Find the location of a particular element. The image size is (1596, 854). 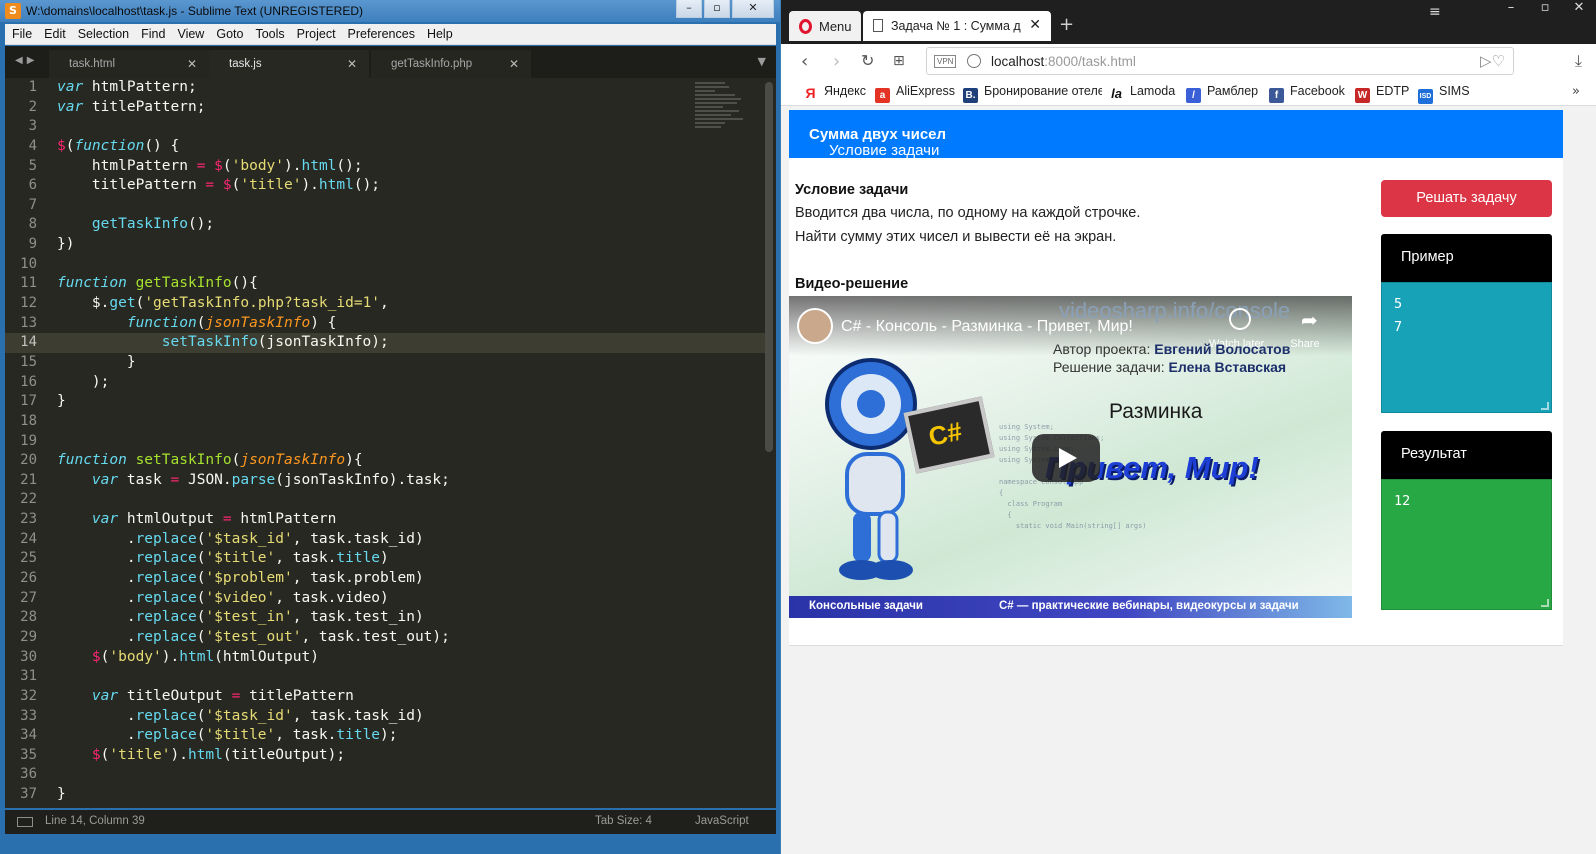

tab-task-js: task.js ✕ is located at coordinates (289, 64).